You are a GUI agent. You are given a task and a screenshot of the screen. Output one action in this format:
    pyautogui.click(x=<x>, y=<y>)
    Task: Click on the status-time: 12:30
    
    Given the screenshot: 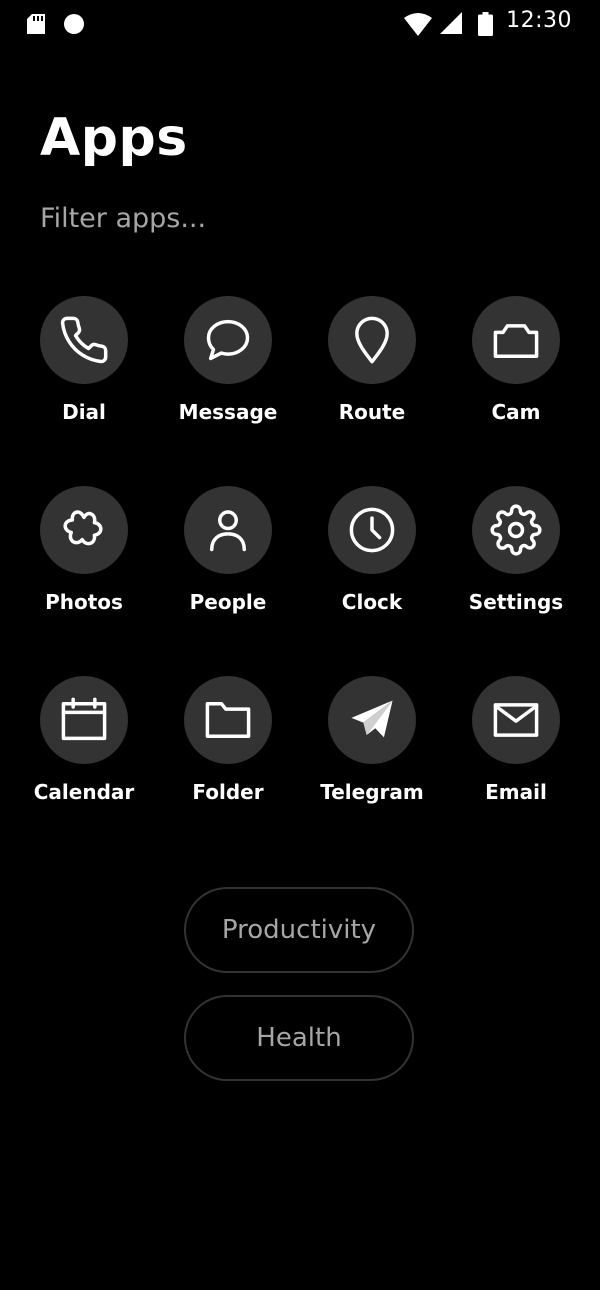 What is the action you would take?
    pyautogui.click(x=539, y=20)
    